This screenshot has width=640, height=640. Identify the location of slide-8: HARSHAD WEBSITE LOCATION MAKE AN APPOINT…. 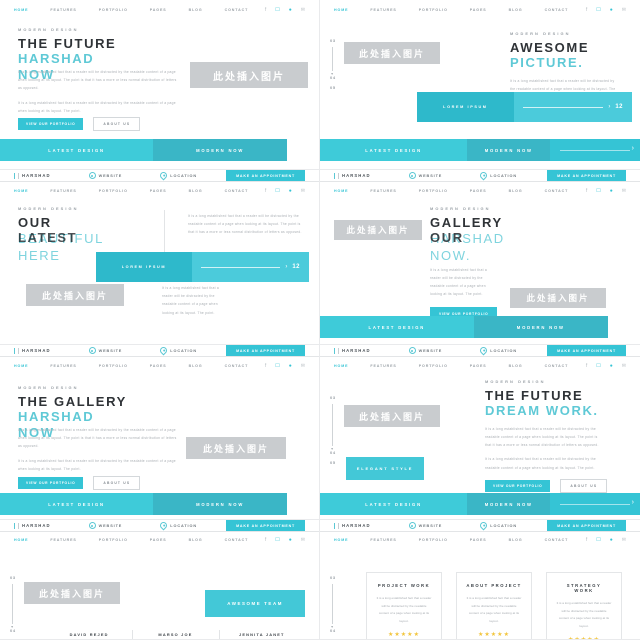
(480, 580).